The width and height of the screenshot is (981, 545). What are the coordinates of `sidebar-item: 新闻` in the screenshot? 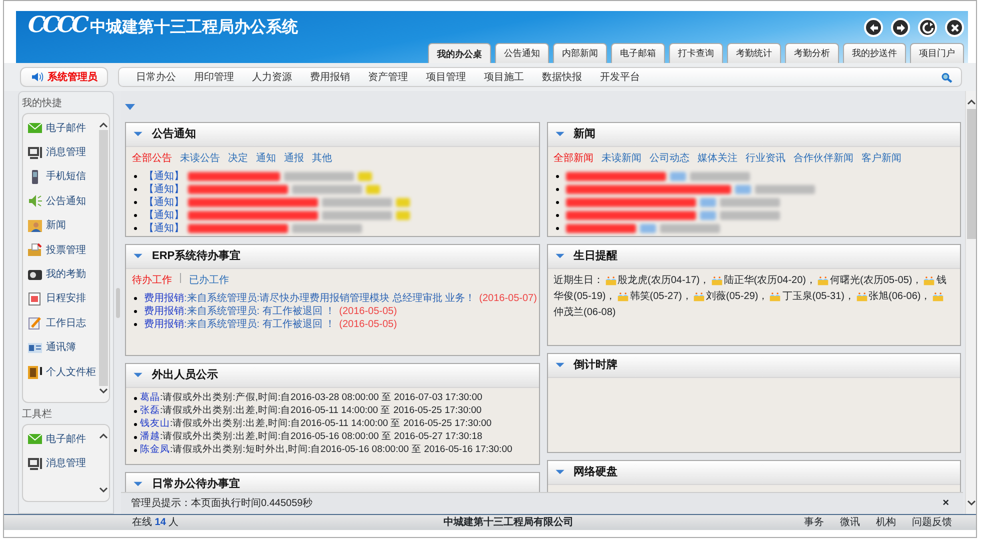 It's located at (62, 226).